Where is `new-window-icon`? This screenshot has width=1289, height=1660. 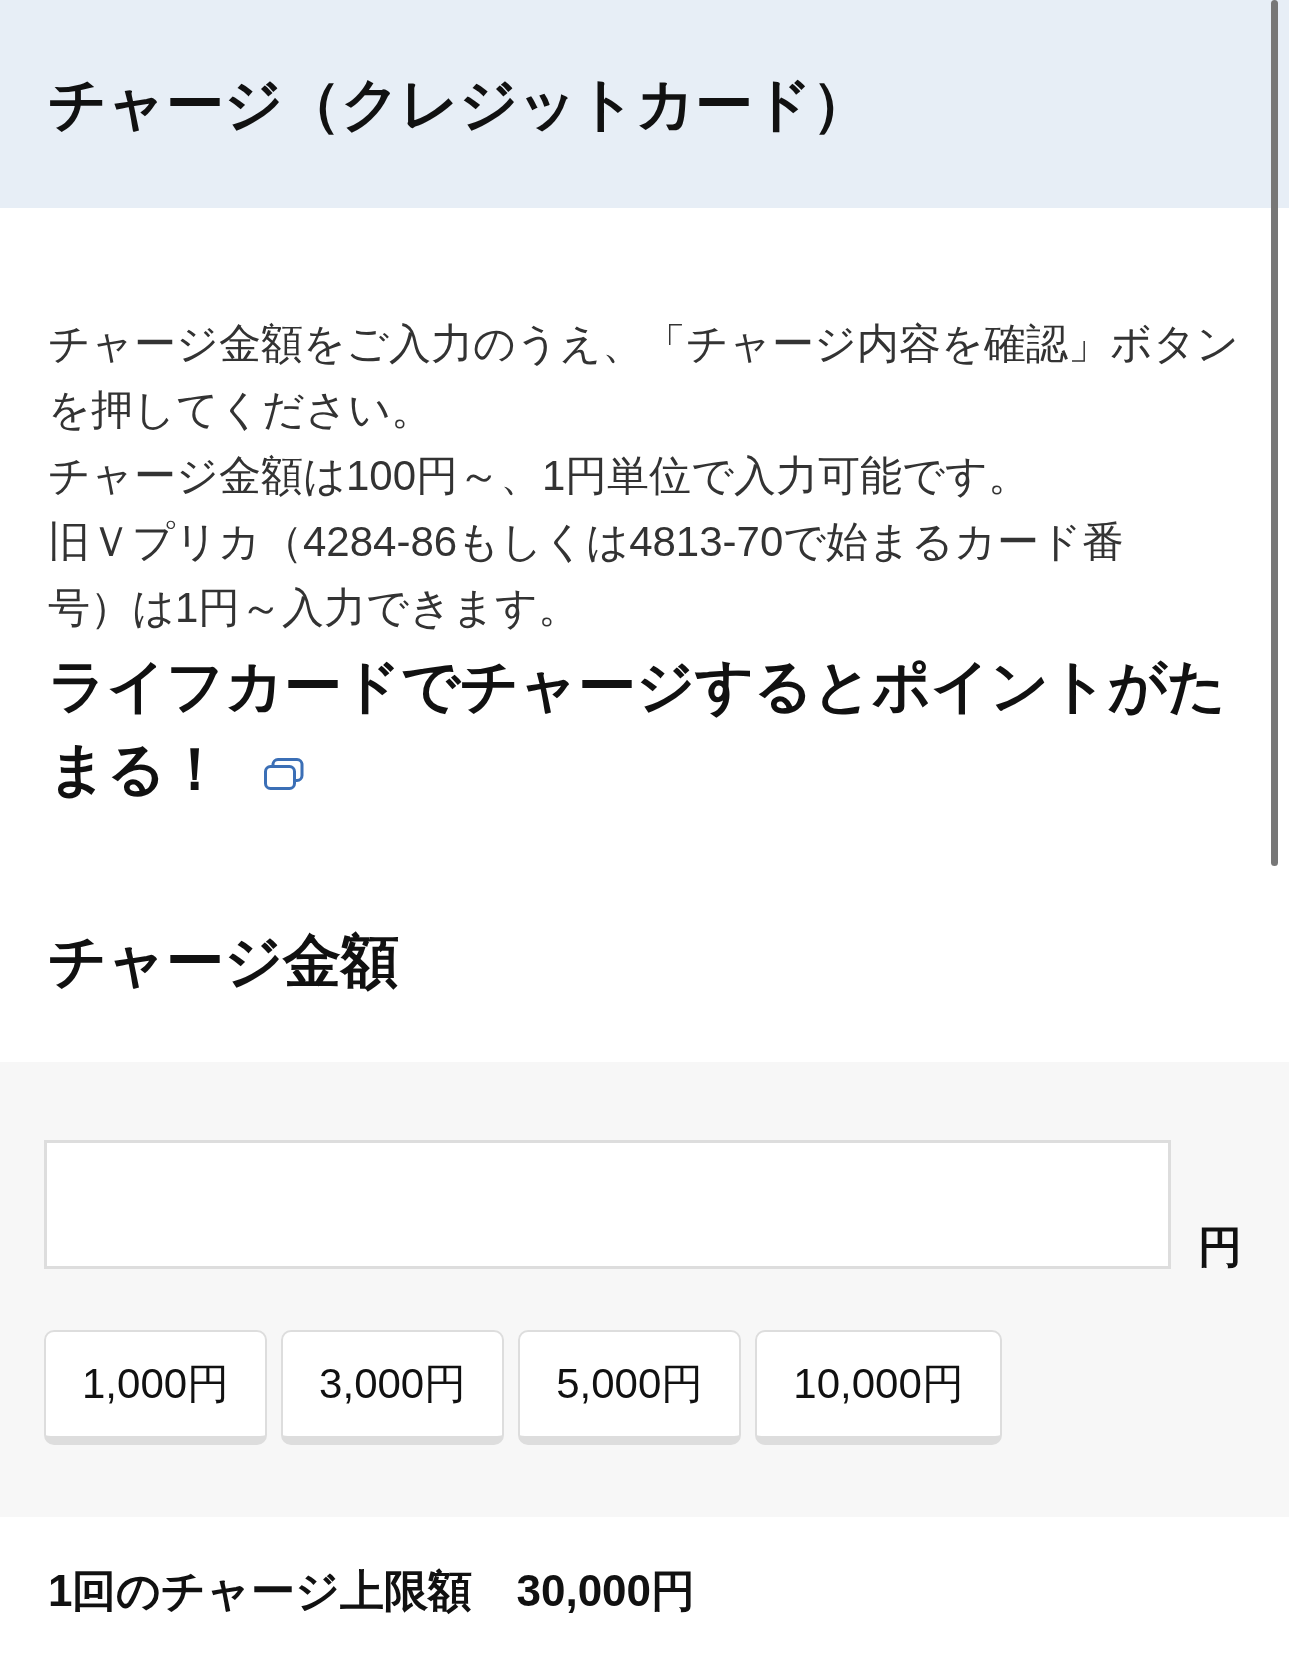
new-window-icon is located at coordinates (284, 773).